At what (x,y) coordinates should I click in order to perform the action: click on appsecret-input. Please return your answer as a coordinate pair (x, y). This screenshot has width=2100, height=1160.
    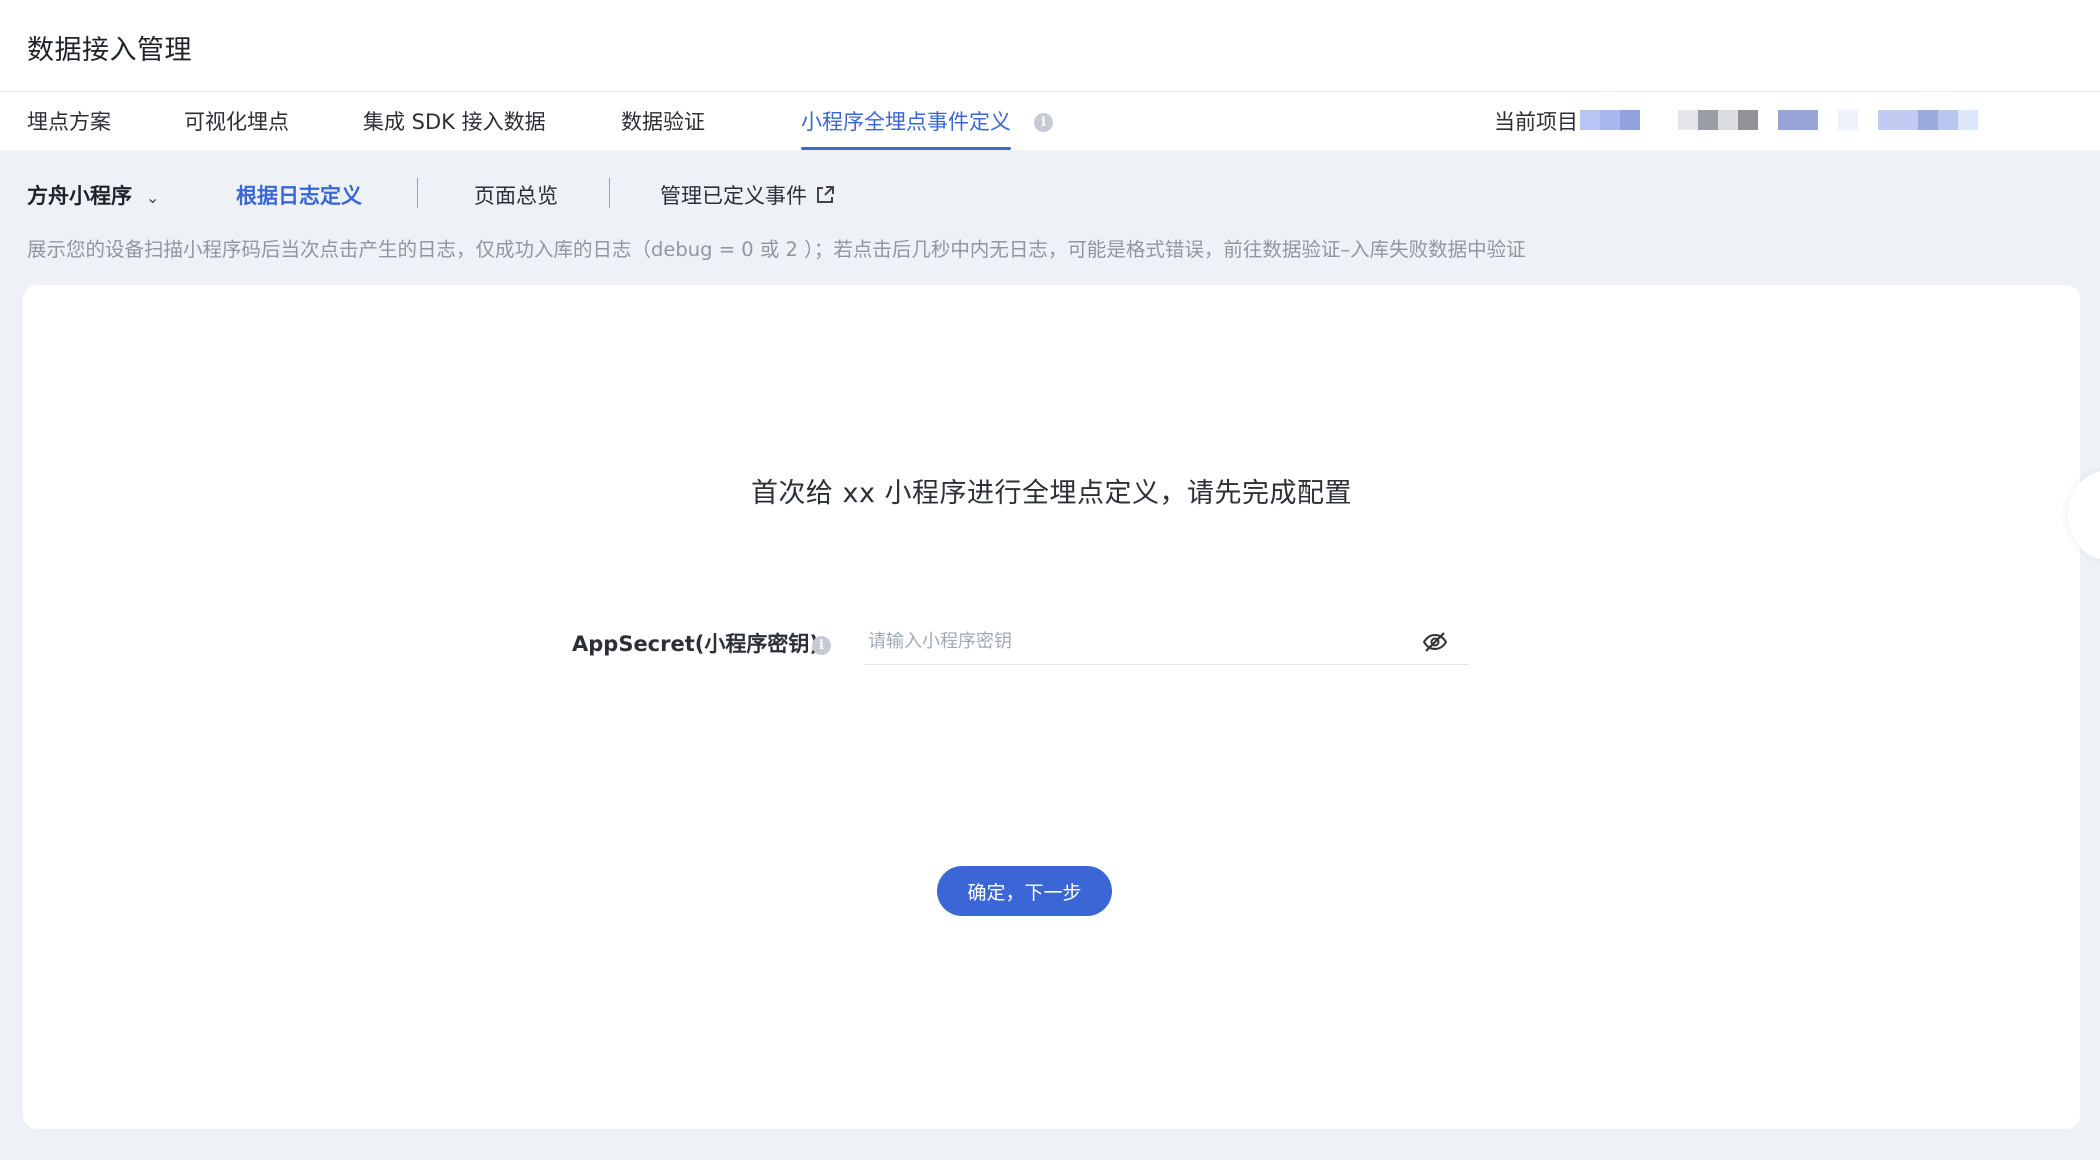
    Looking at the image, I should click on (1128, 641).